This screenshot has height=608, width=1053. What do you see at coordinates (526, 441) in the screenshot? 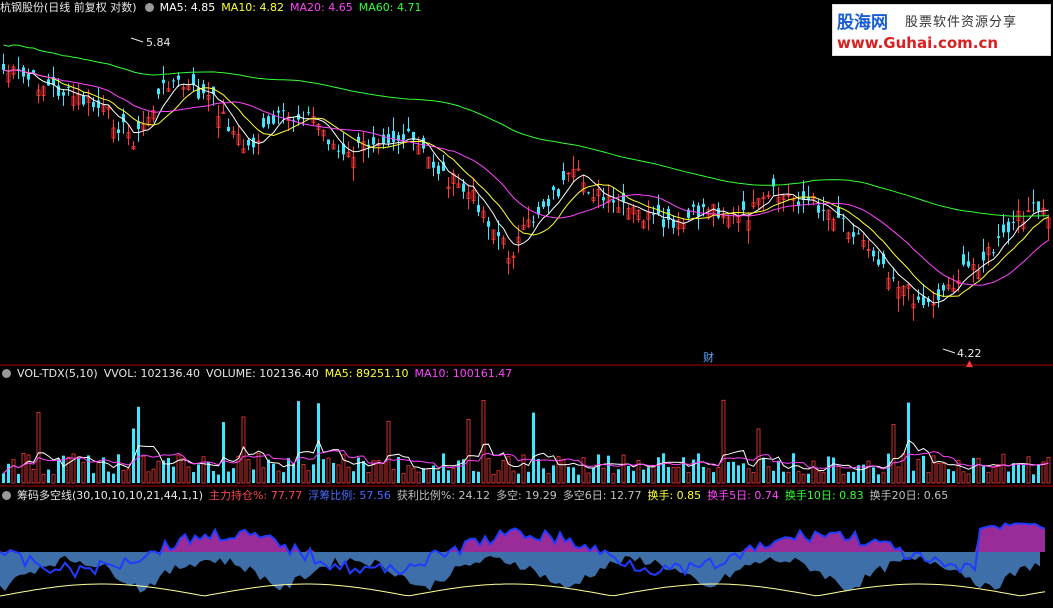
I see `volume-bars-layer` at bounding box center [526, 441].